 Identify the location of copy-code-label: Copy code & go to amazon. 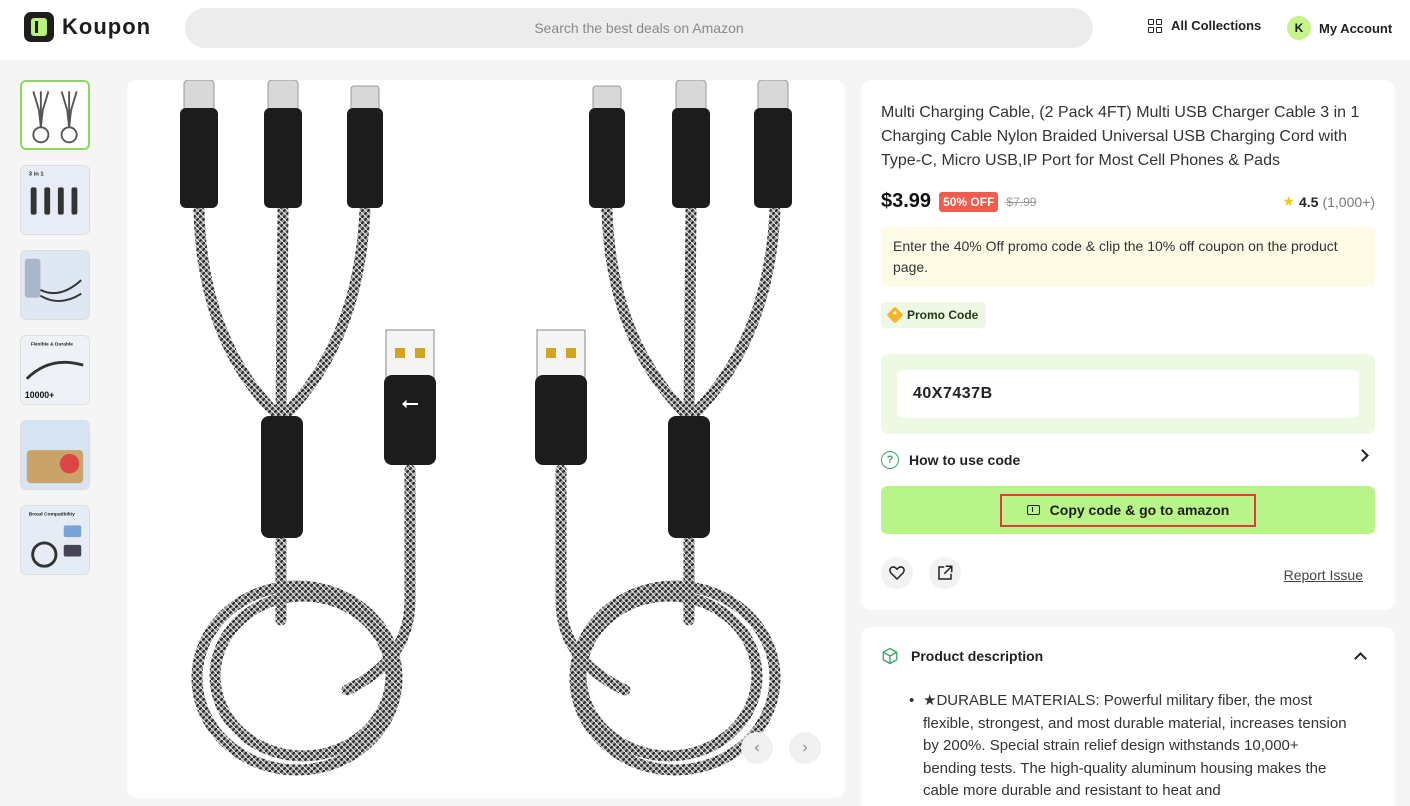
(1139, 510).